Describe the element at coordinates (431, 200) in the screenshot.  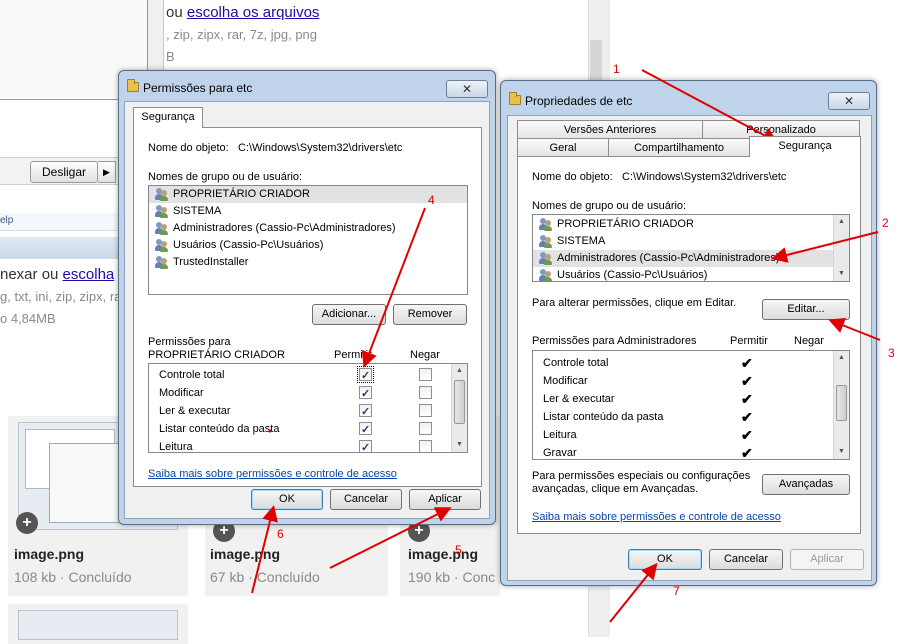
I see `annotation-label-4: 4` at that location.